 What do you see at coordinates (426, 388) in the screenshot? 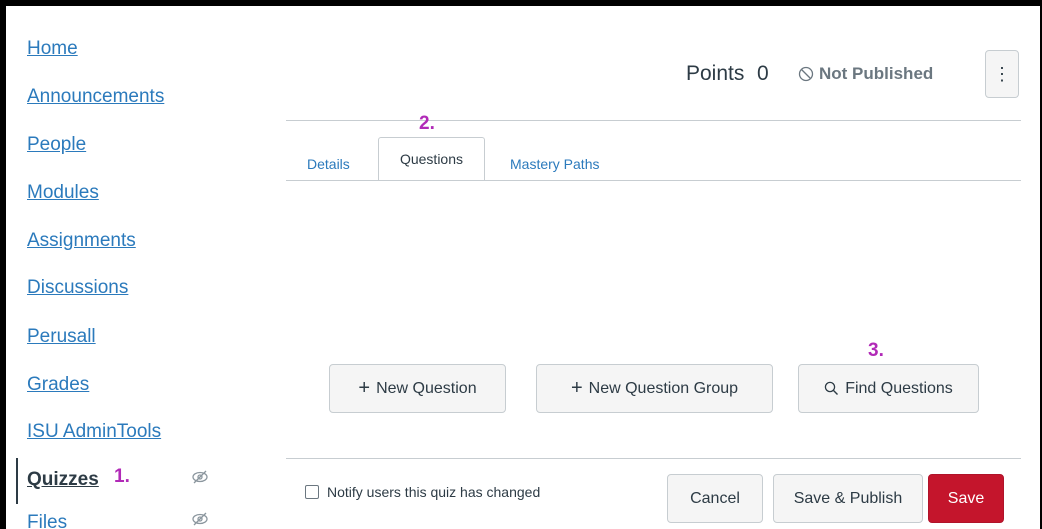
I see `new-question-label: New Question` at bounding box center [426, 388].